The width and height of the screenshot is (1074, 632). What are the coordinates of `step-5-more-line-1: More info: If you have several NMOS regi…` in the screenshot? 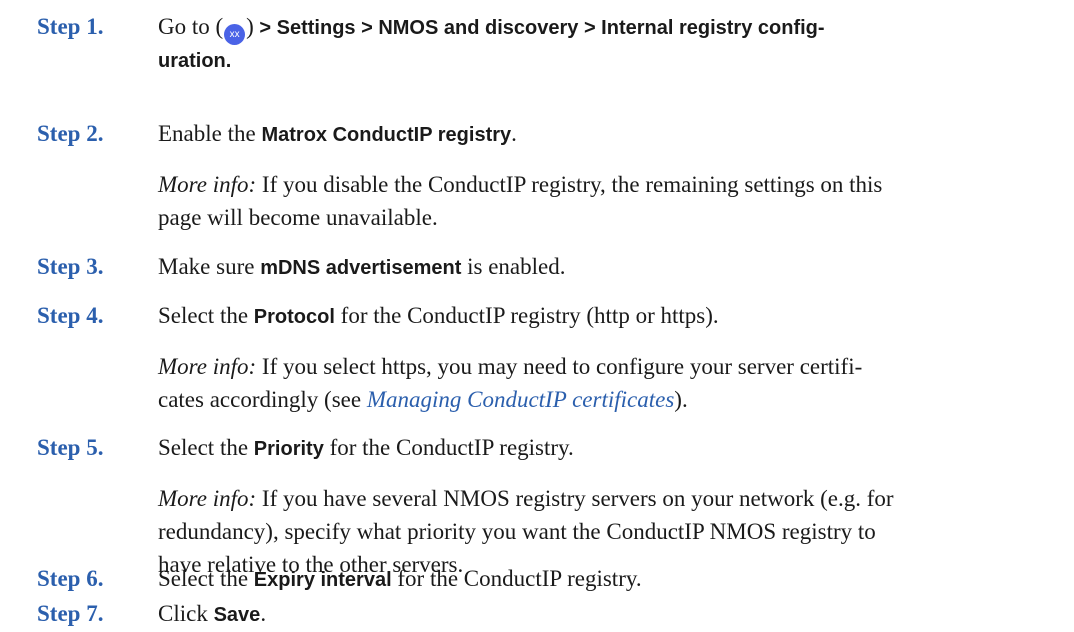 It's located at (598, 498).